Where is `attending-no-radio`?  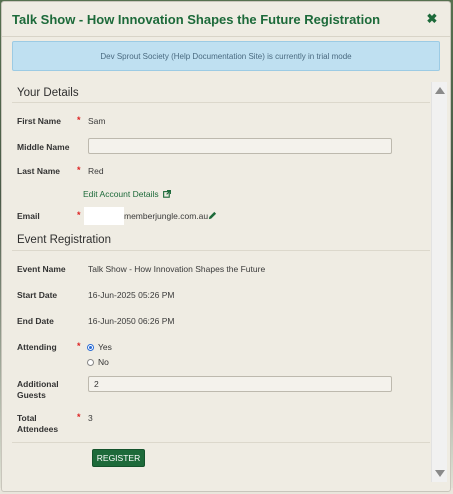
attending-no-radio is located at coordinates (90, 362).